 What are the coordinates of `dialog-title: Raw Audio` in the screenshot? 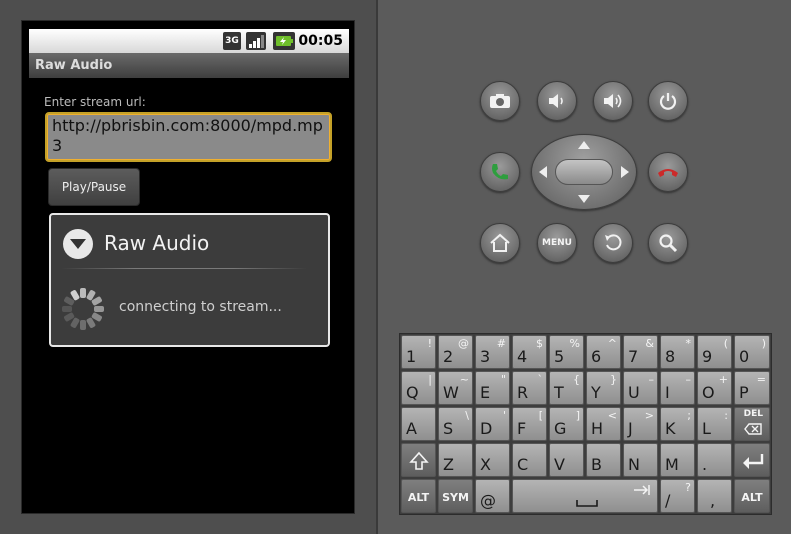 It's located at (157, 243).